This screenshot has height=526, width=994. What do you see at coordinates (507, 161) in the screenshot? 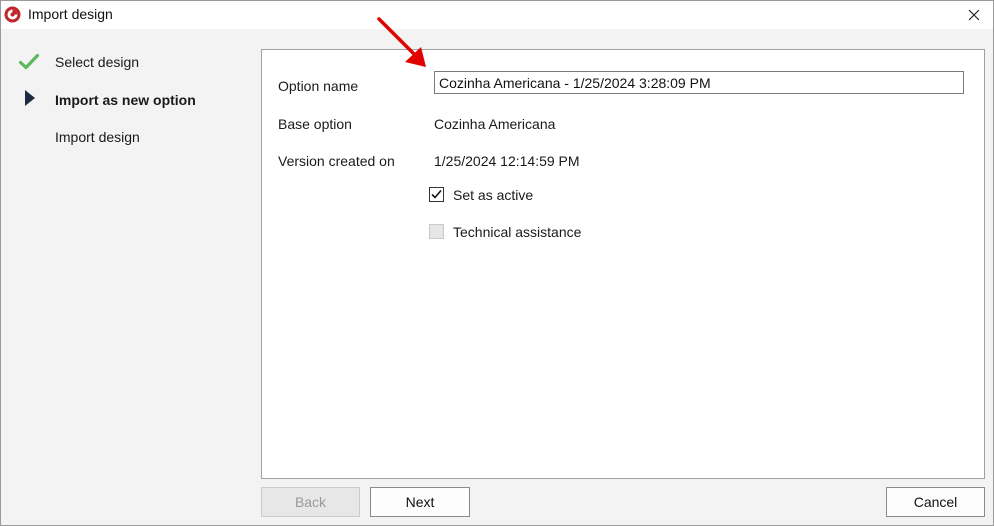
I see `version-created-value: 1/25/2024 12:14:59 PM` at bounding box center [507, 161].